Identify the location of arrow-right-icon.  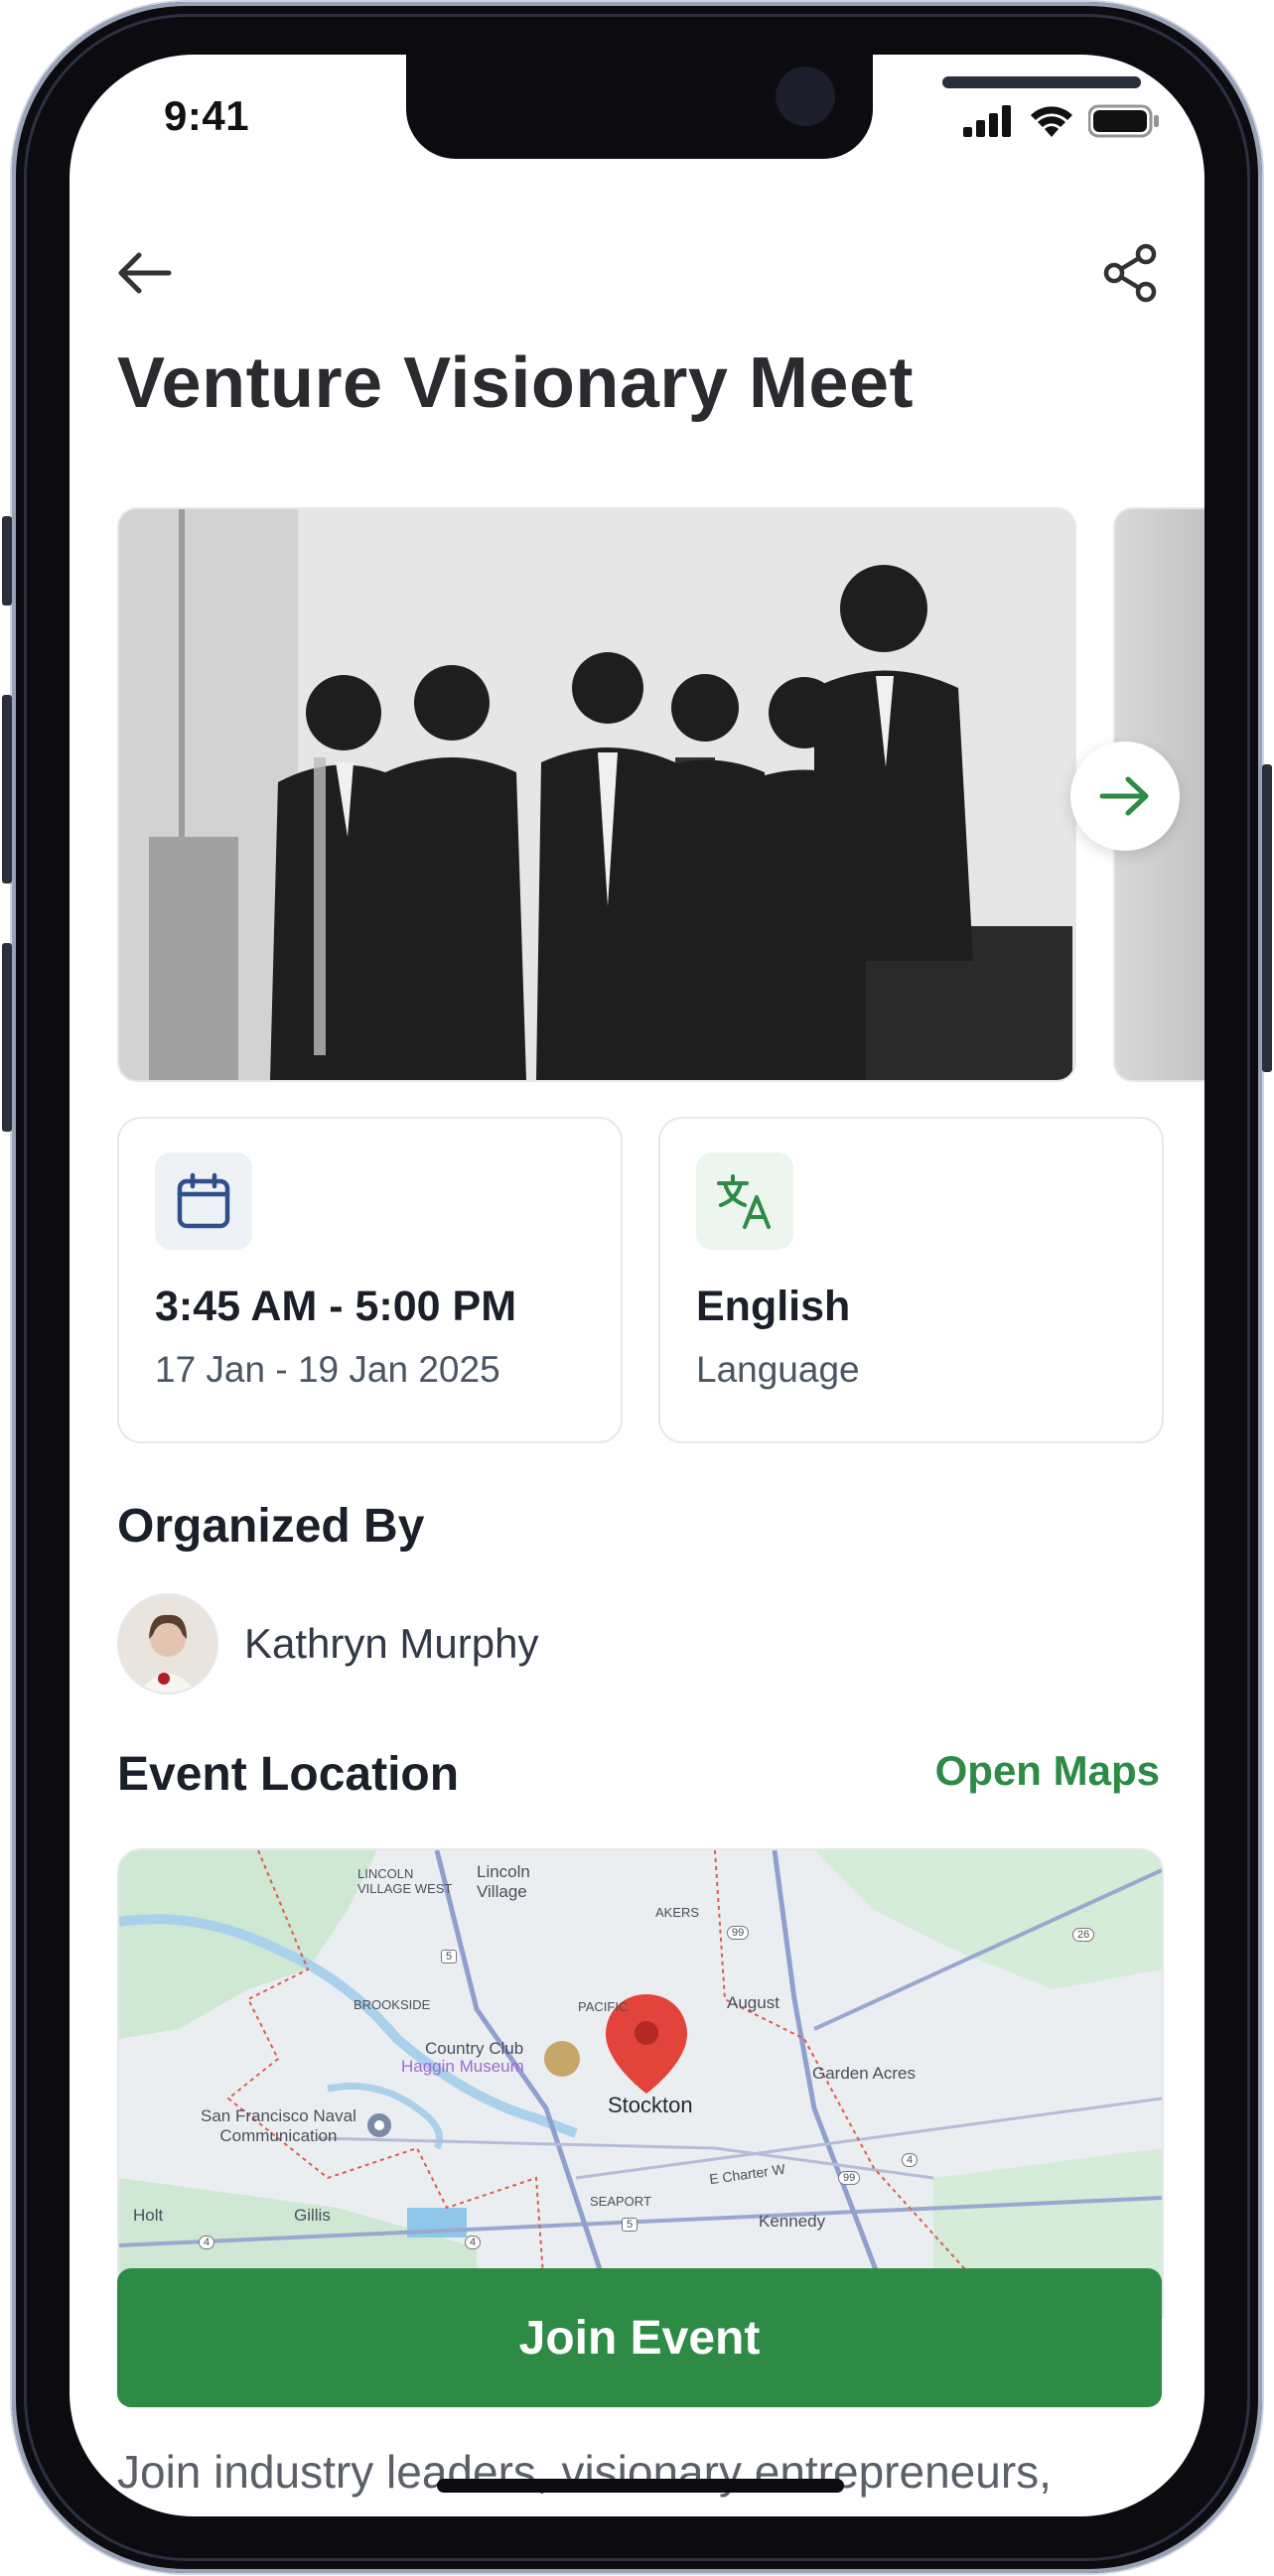
(1124, 796).